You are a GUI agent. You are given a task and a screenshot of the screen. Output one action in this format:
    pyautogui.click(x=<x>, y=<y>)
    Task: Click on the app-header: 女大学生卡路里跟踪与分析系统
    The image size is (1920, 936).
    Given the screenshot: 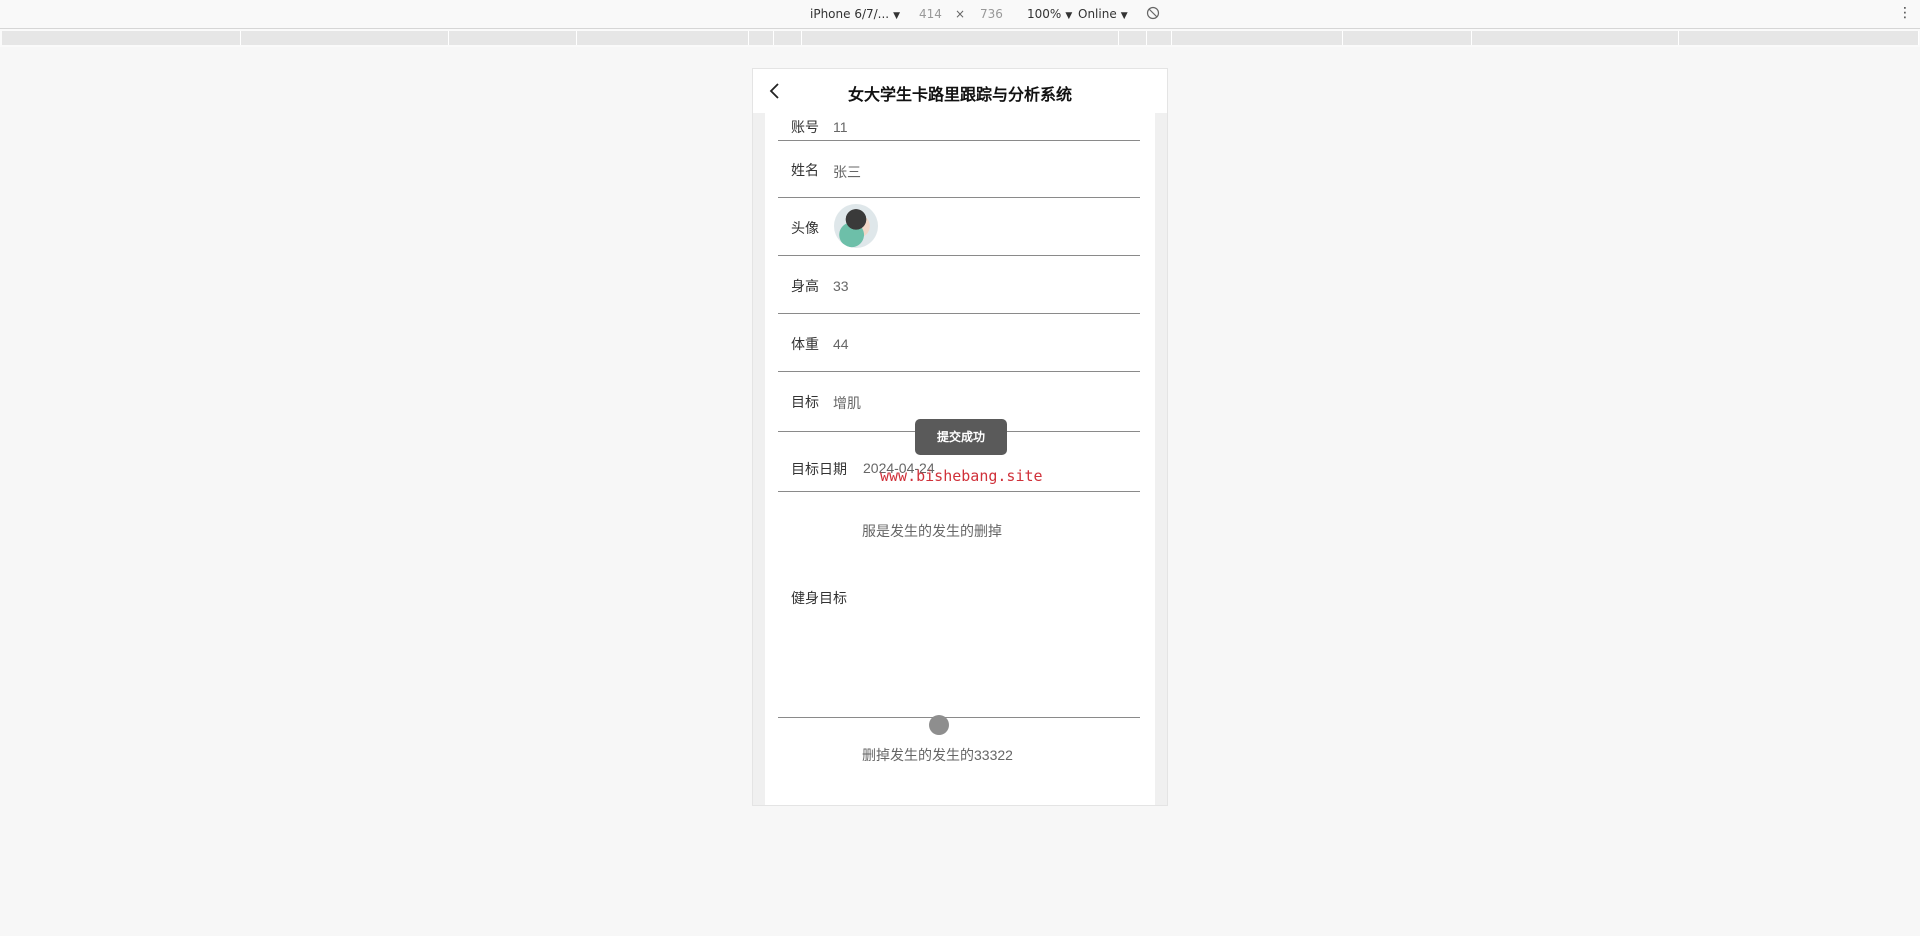 What is the action you would take?
    pyautogui.click(x=960, y=91)
    